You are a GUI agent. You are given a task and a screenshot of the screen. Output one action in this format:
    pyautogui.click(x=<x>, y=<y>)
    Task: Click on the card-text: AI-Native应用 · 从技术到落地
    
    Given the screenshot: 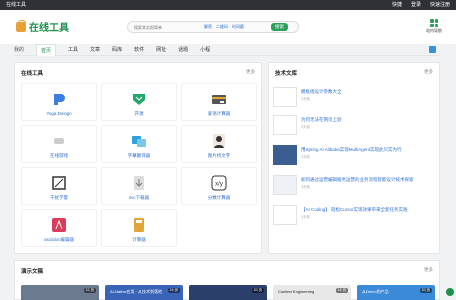 What is the action you would take?
    pyautogui.click(x=136, y=291)
    